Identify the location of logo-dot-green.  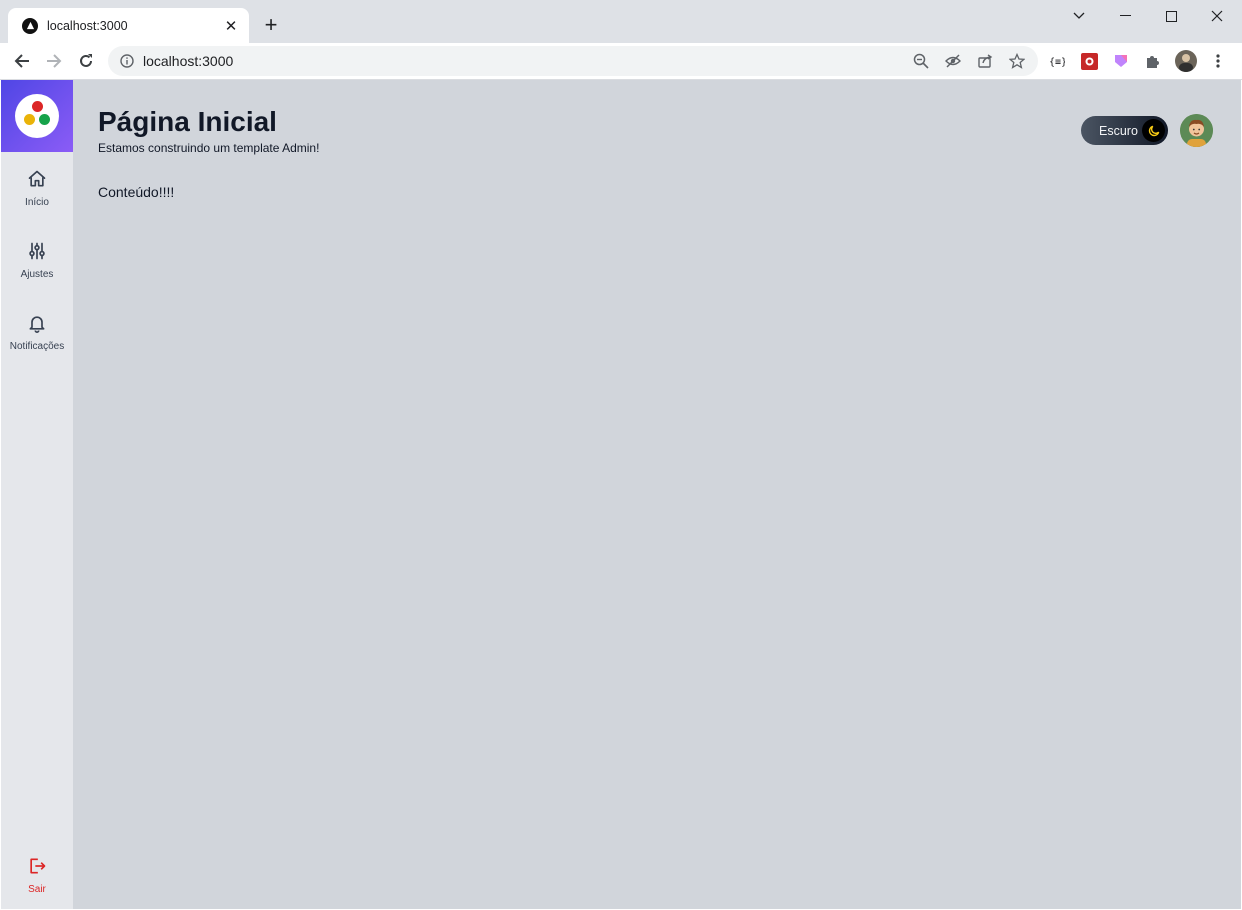
(44, 119).